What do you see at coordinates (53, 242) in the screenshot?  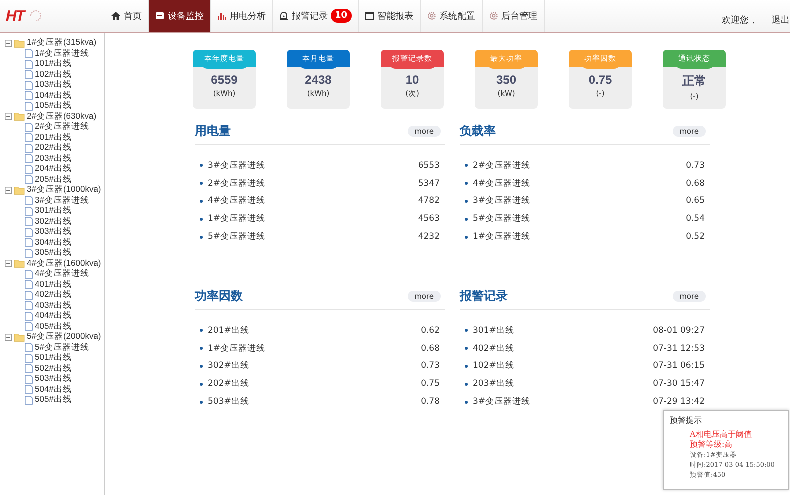 I see `tree-item: 304#出线` at bounding box center [53, 242].